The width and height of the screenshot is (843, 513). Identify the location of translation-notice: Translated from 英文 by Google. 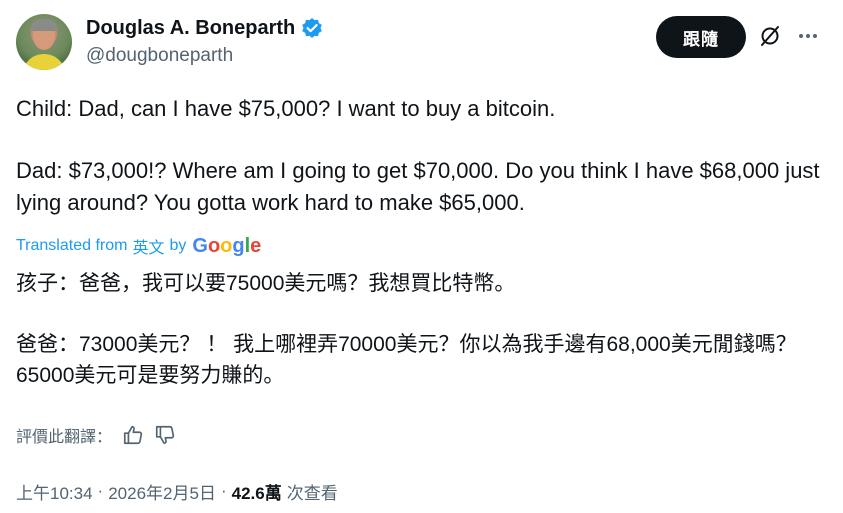
(138, 246).